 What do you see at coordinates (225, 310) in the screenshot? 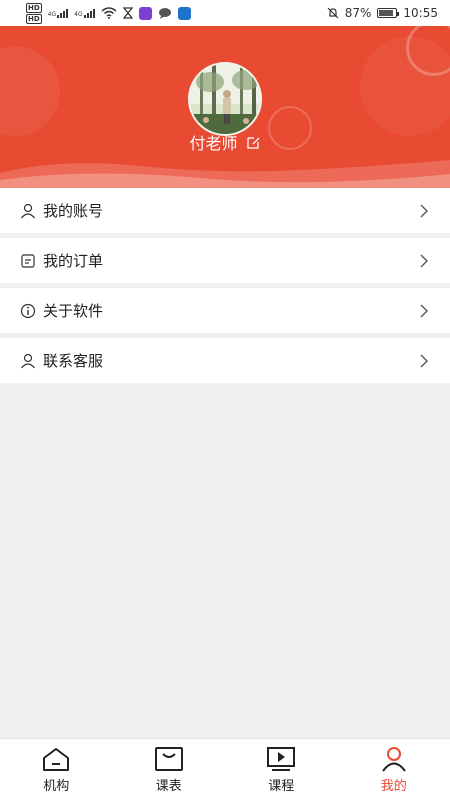
I see `menu-item-about: 关于软件` at bounding box center [225, 310].